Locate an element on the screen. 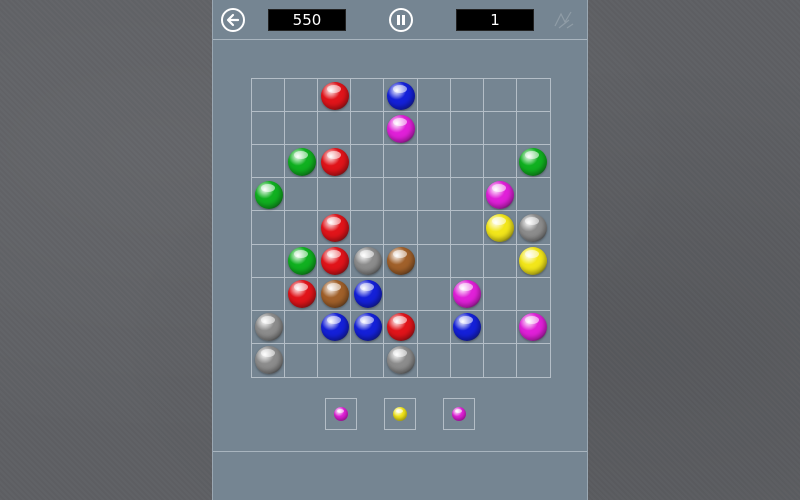 This screenshot has width=800, height=500. back-button is located at coordinates (233, 20).